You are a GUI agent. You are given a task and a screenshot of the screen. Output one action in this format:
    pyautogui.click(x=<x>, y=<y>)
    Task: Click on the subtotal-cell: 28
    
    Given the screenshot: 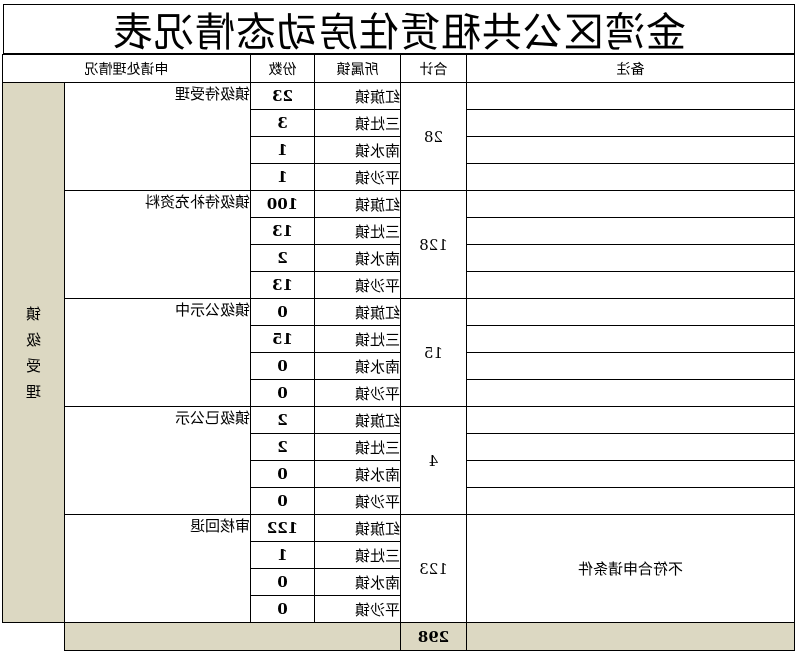 What is the action you would take?
    pyautogui.click(x=433, y=136)
    